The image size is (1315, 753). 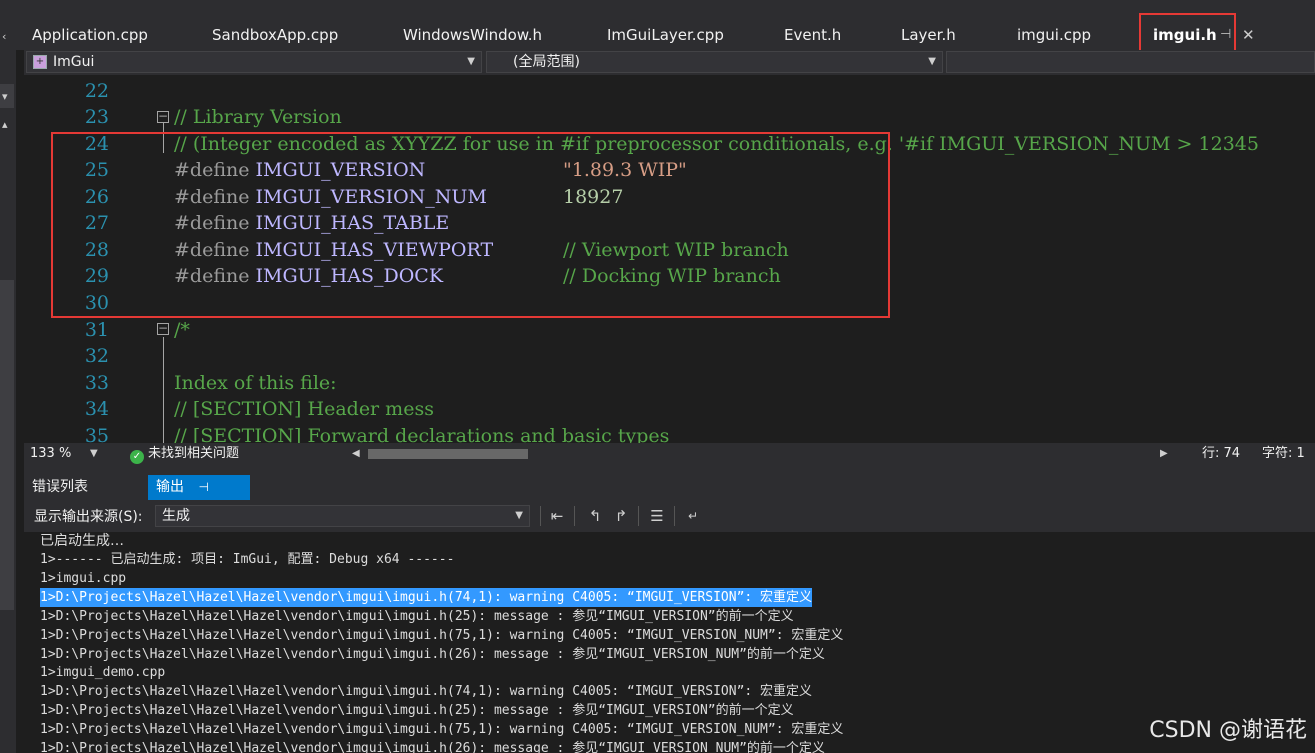 What do you see at coordinates (4, 36) in the screenshot?
I see `chevron-left-icon: ‹` at bounding box center [4, 36].